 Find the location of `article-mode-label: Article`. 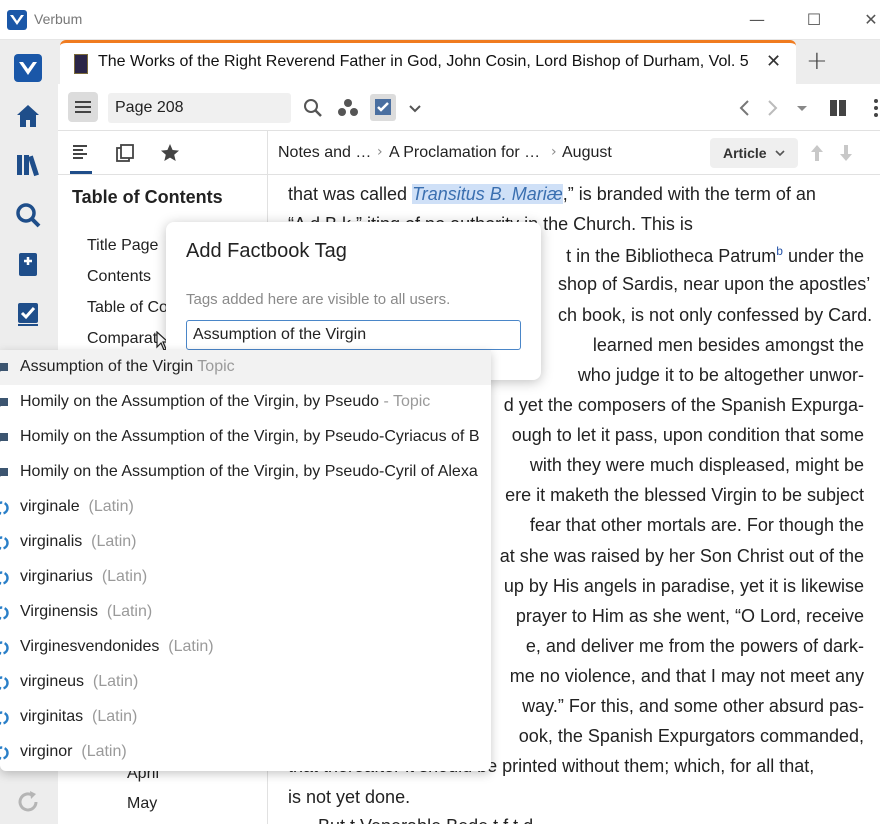

article-mode-label: Article is located at coordinates (745, 153).